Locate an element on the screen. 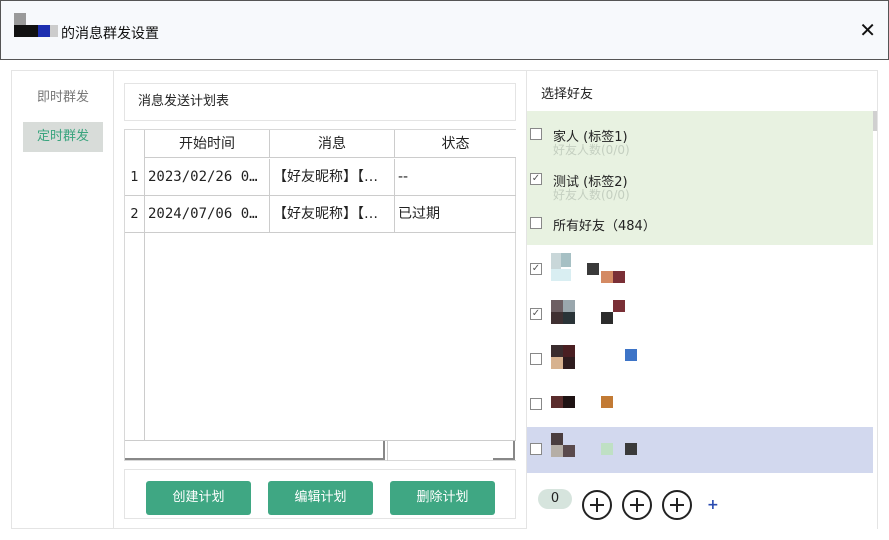  close-icon: ✕ is located at coordinates (867, 30).